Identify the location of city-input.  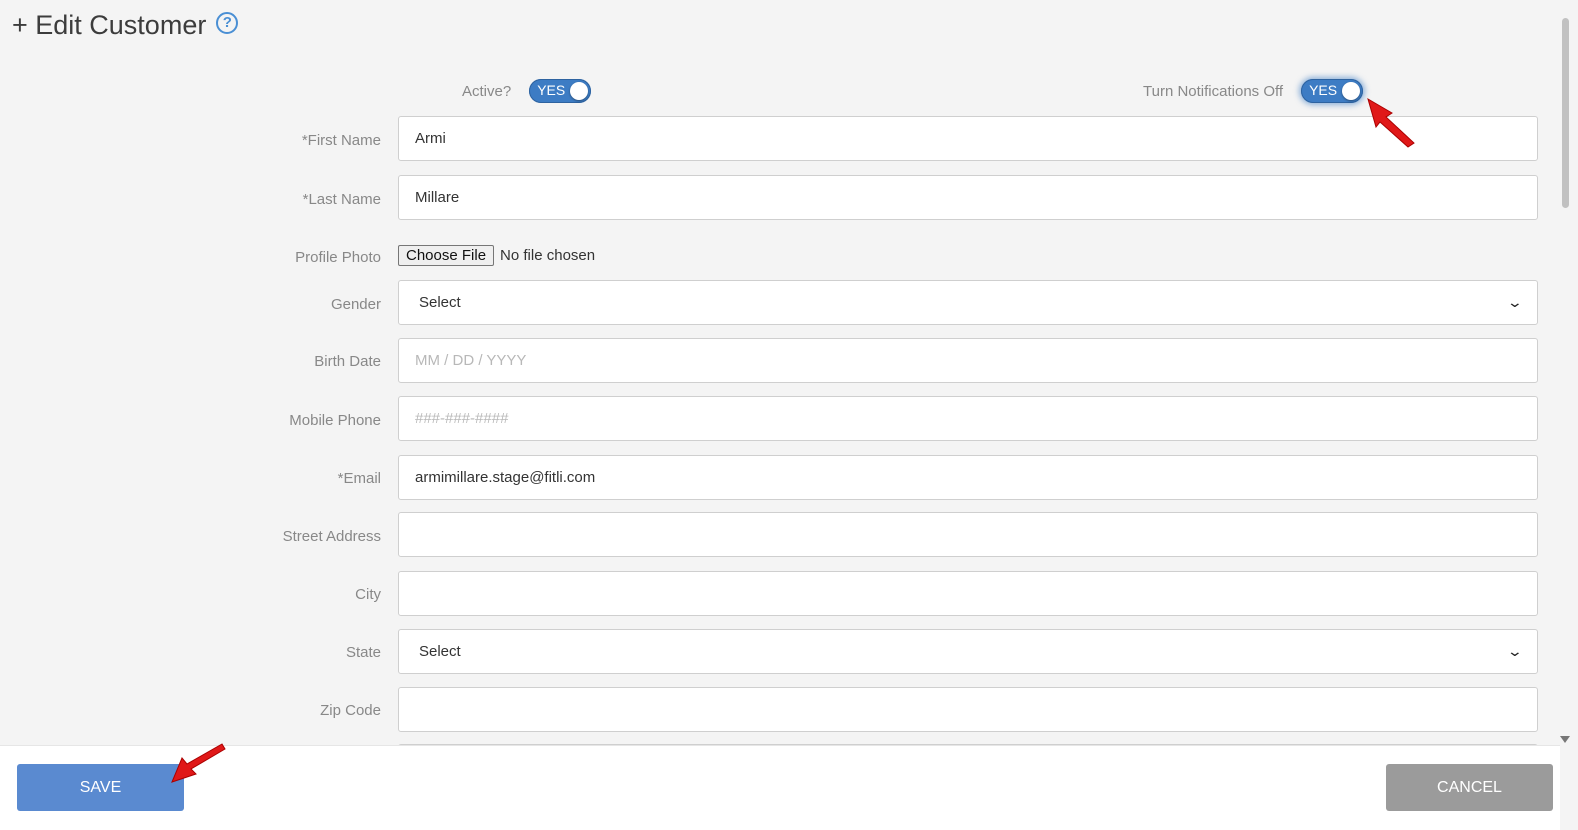
(968, 593).